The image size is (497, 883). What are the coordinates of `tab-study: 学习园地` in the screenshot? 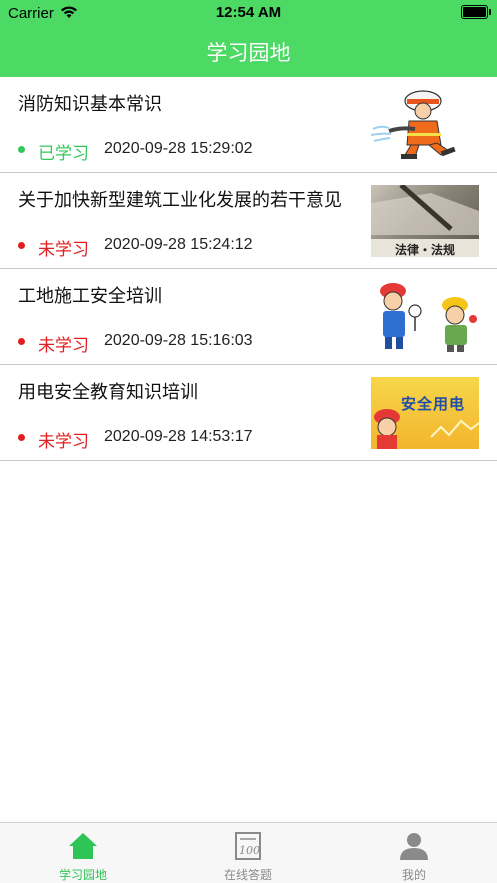 It's located at (83, 853).